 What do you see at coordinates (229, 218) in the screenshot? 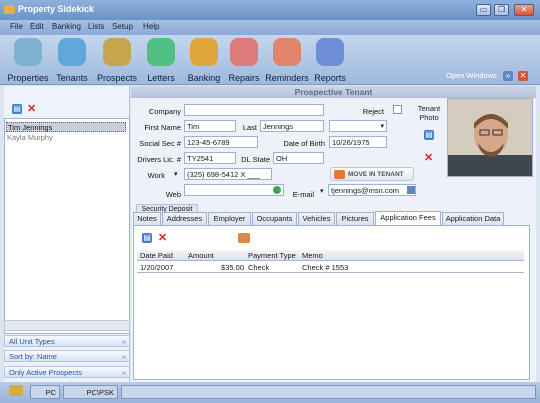
I see `tab-employer: Employer` at bounding box center [229, 218].